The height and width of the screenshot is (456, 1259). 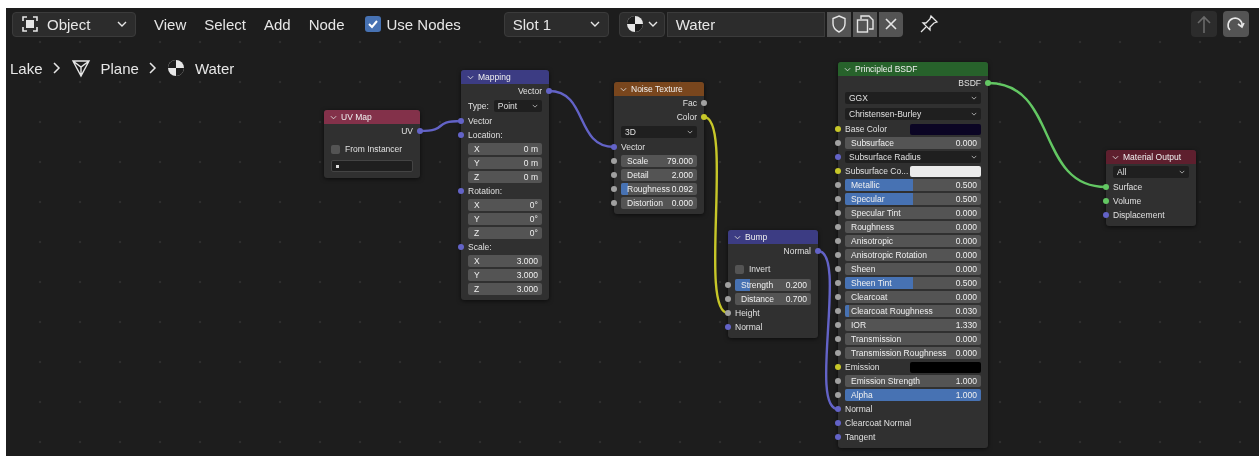 I want to click on breadcrumb-item: Lake, so click(x=26, y=68).